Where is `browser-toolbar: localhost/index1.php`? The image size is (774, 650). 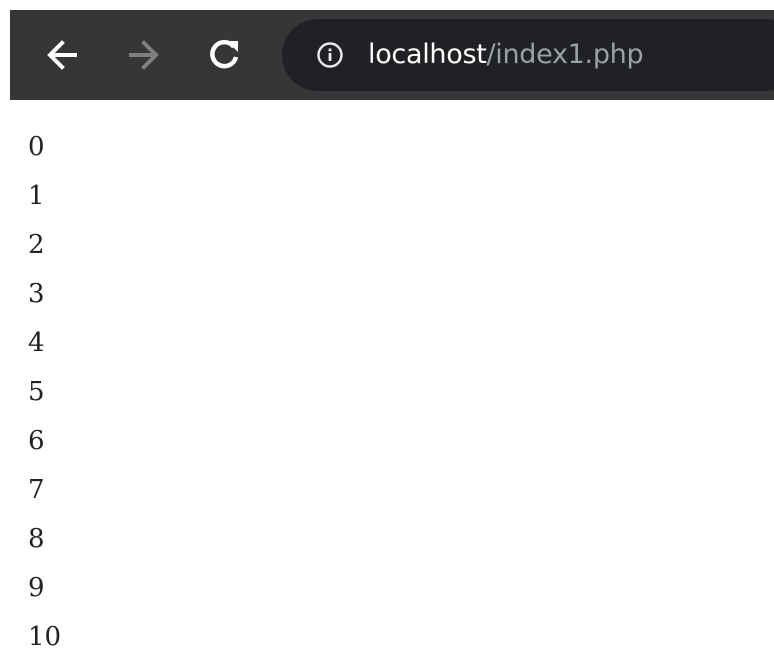
browser-toolbar: localhost/index1.php is located at coordinates (392, 55).